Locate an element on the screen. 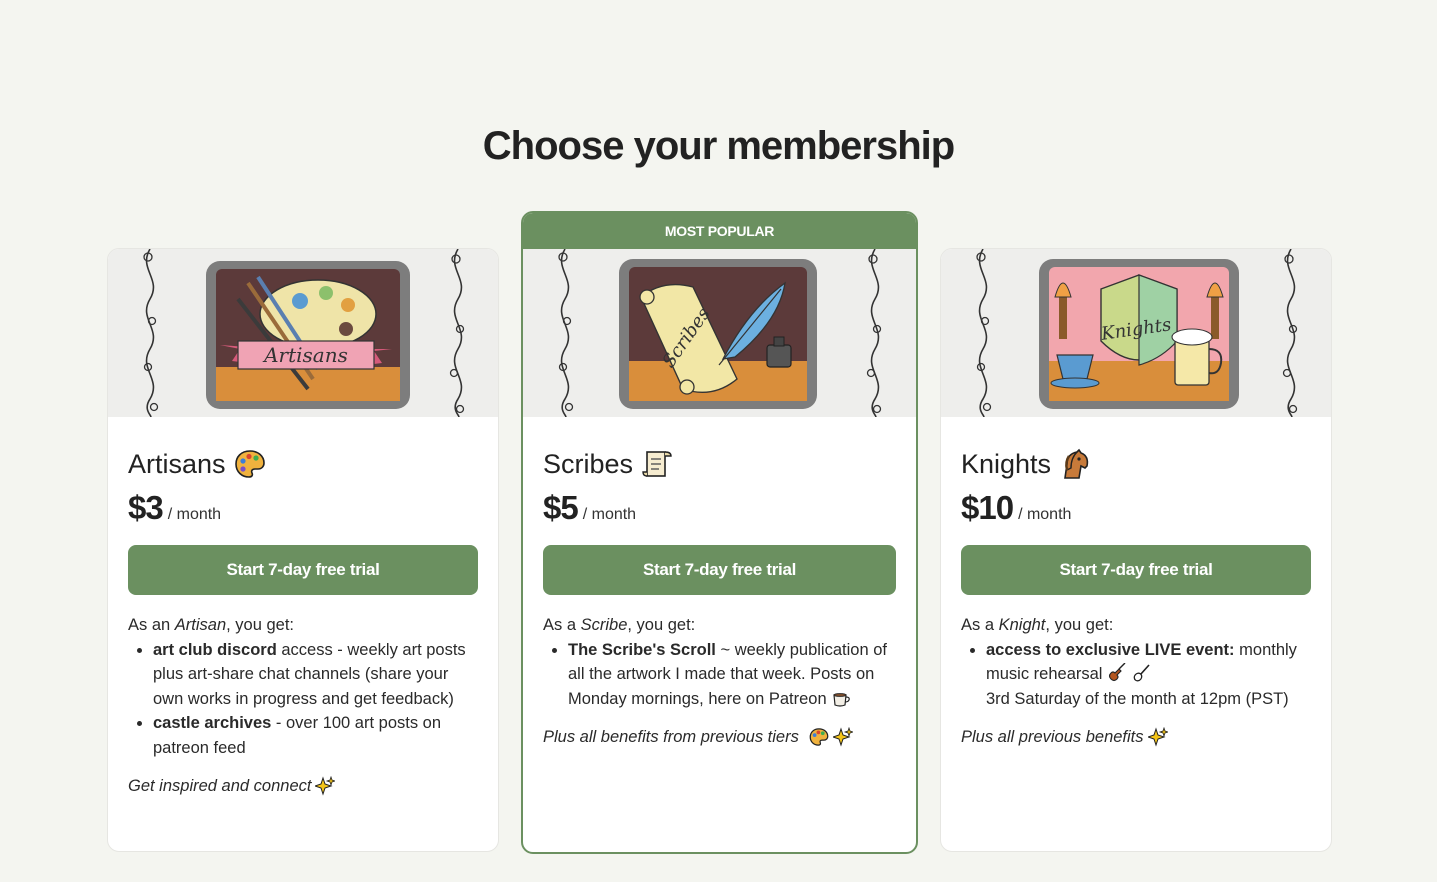 Image resolution: width=1437 pixels, height=882 pixels. spoon-icon is located at coordinates (1142, 673).